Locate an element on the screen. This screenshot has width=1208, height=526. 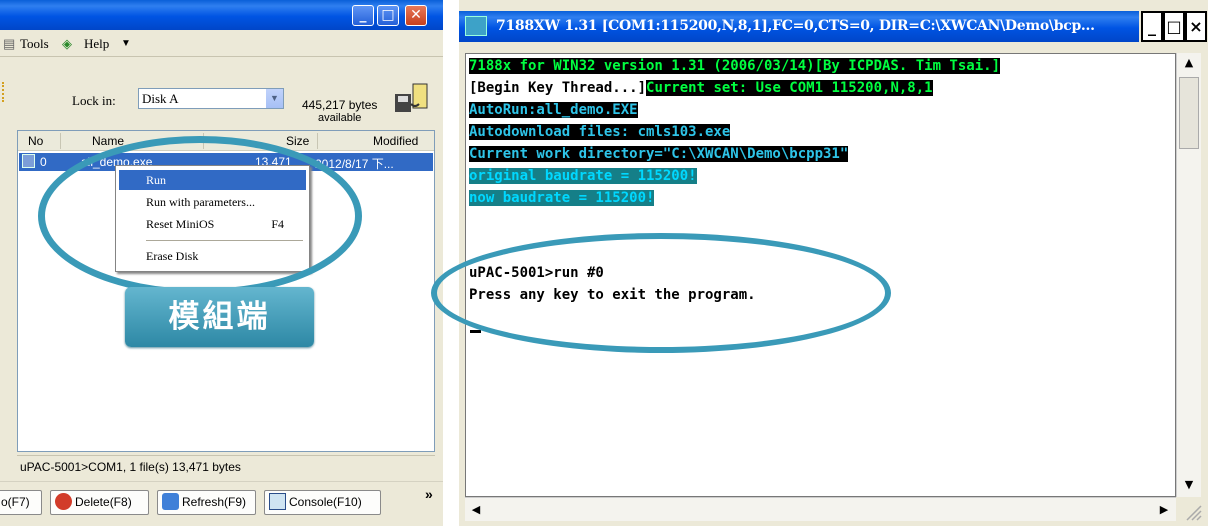
console-cursor is located at coordinates (475, 331).